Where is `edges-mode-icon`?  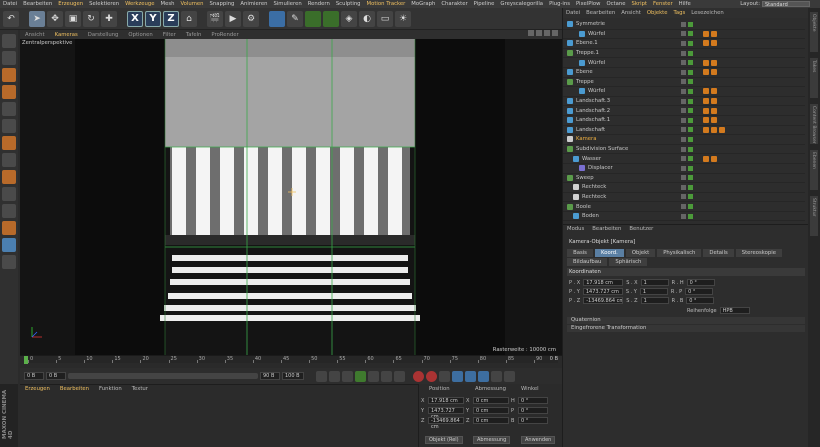
edges-mode-icon is located at coordinates (9, 126).